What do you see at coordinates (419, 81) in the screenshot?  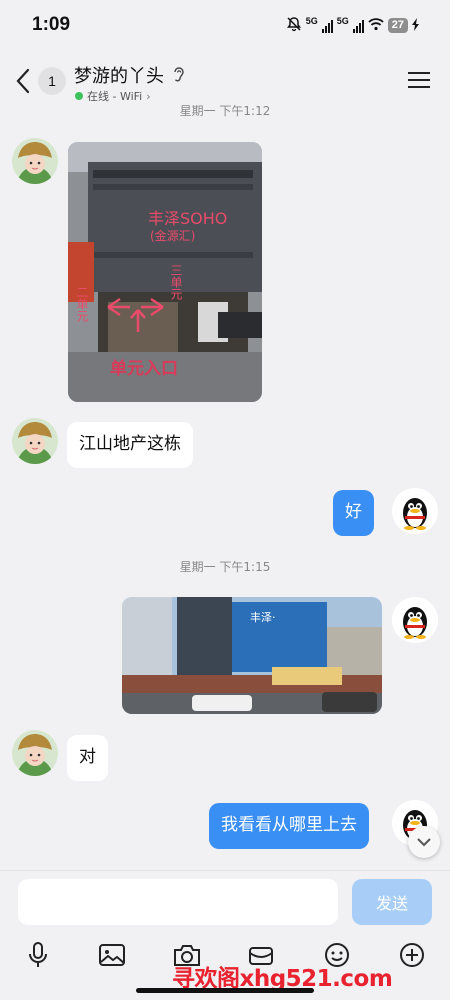 I see `menu-button` at bounding box center [419, 81].